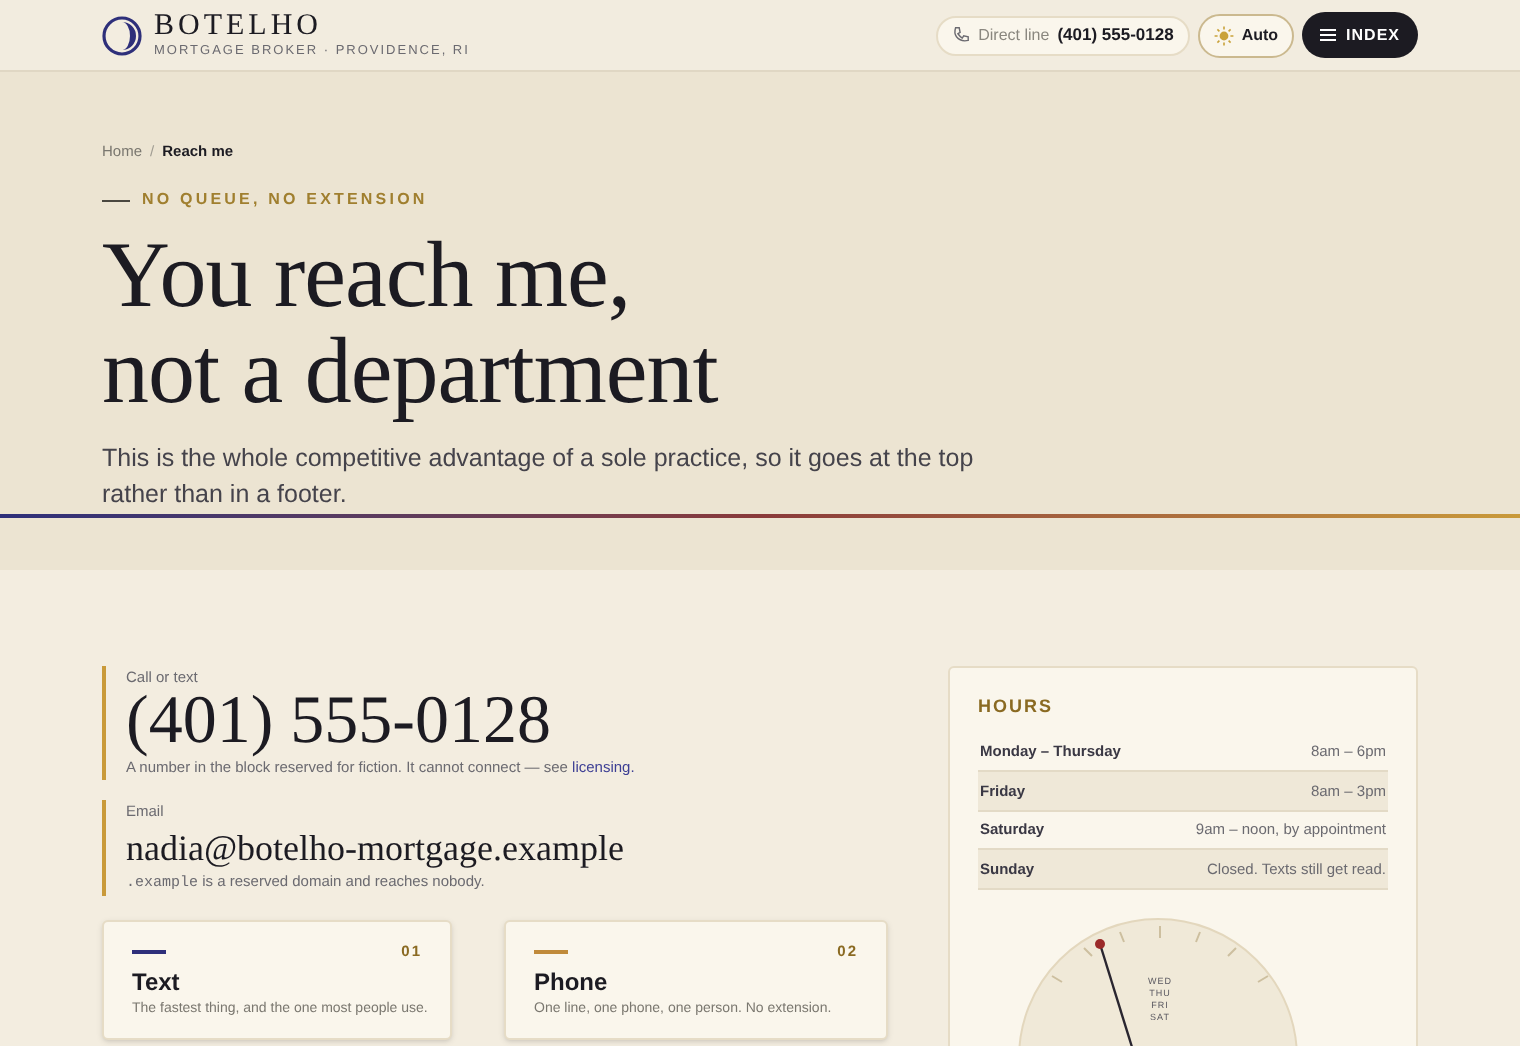  Describe the element at coordinates (157, 982) in the screenshot. I see `channel-title: Text` at that location.